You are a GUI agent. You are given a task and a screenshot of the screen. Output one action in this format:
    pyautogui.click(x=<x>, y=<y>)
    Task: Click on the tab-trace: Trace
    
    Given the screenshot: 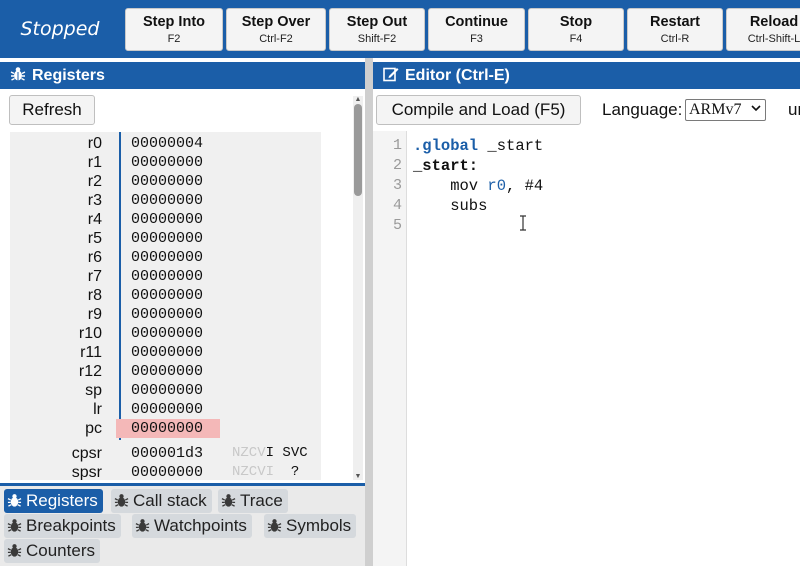 What is the action you would take?
    pyautogui.click(x=253, y=501)
    